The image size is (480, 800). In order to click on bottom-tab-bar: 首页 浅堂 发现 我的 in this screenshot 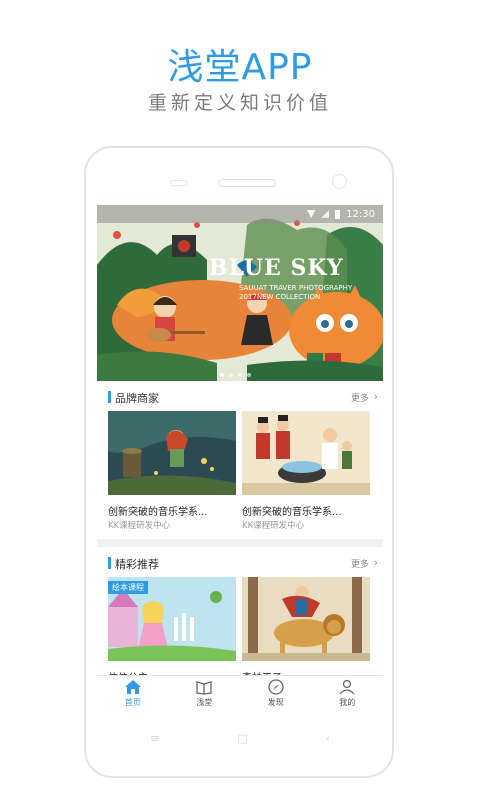, I will do `click(240, 693)`.